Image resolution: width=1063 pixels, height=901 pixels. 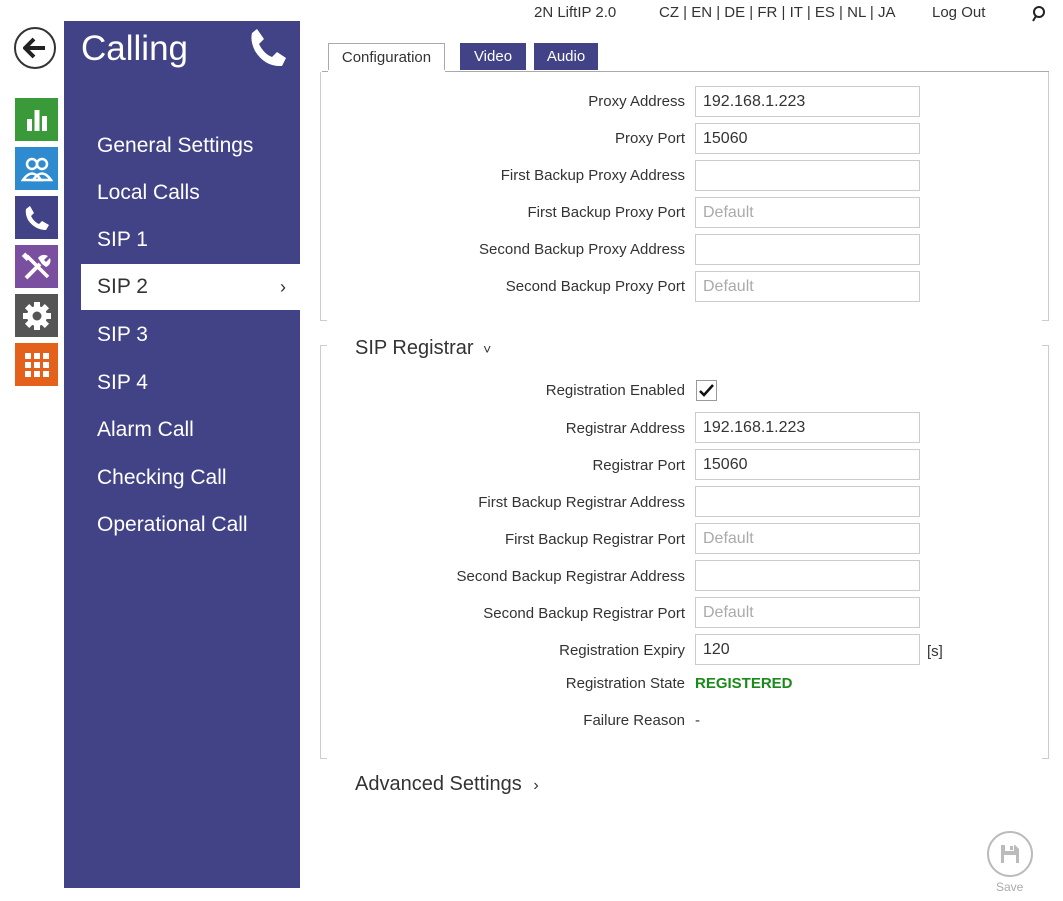 What do you see at coordinates (958, 12) in the screenshot?
I see `logout-link: Log Out` at bounding box center [958, 12].